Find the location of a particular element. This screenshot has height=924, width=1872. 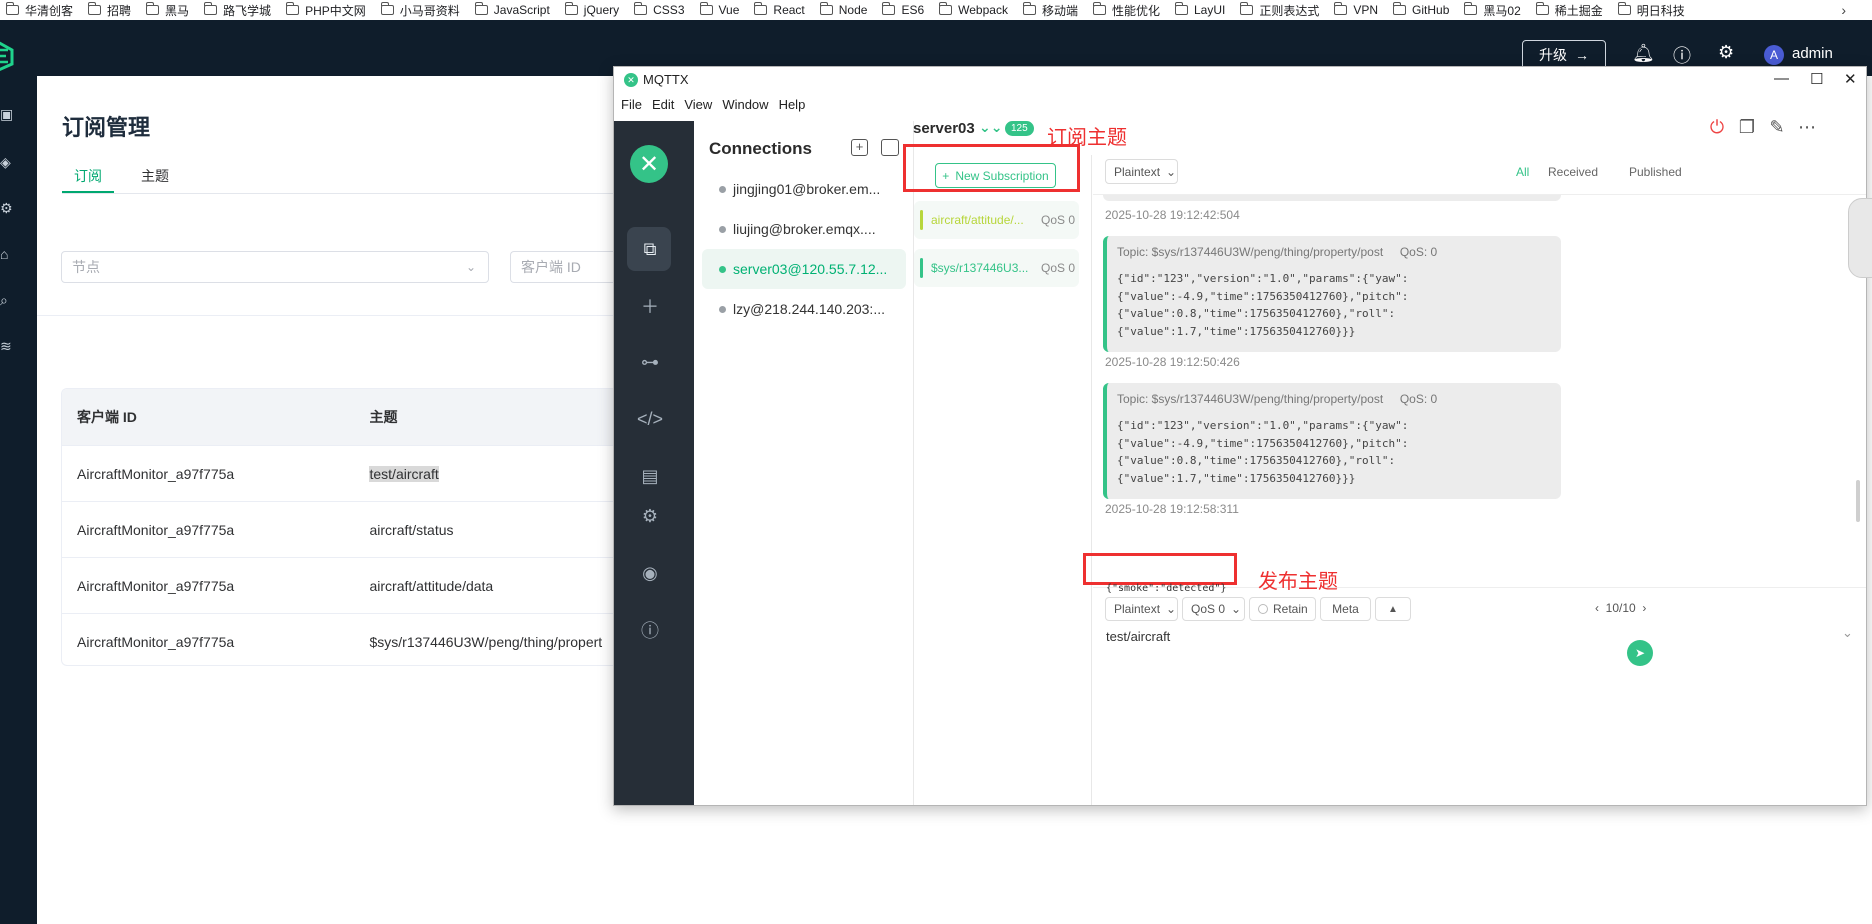

table-row: AircraftMonitor_a97f775a test/aircraft is located at coordinates (346, 473).